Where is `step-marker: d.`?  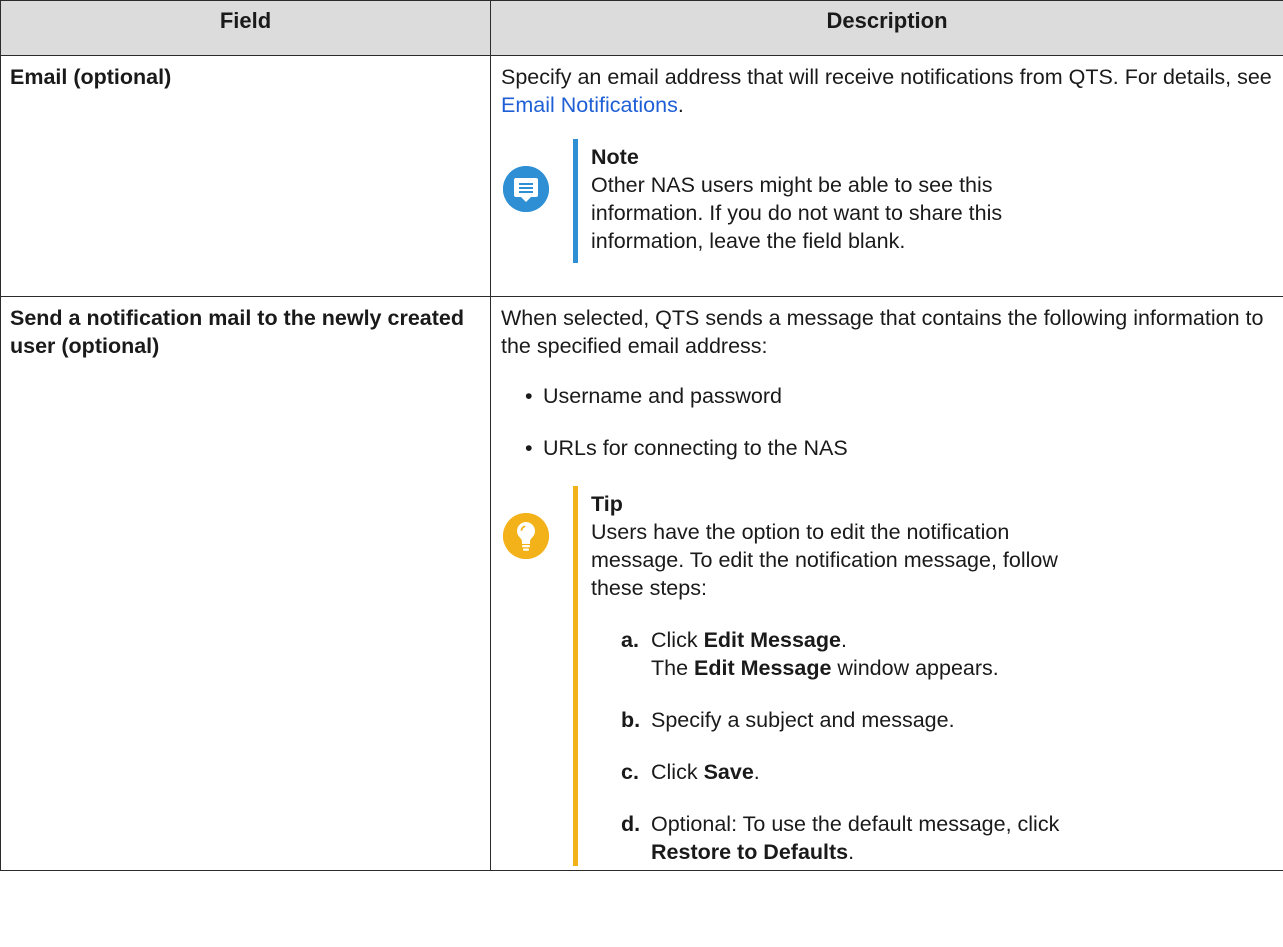
step-marker: d. is located at coordinates (631, 824).